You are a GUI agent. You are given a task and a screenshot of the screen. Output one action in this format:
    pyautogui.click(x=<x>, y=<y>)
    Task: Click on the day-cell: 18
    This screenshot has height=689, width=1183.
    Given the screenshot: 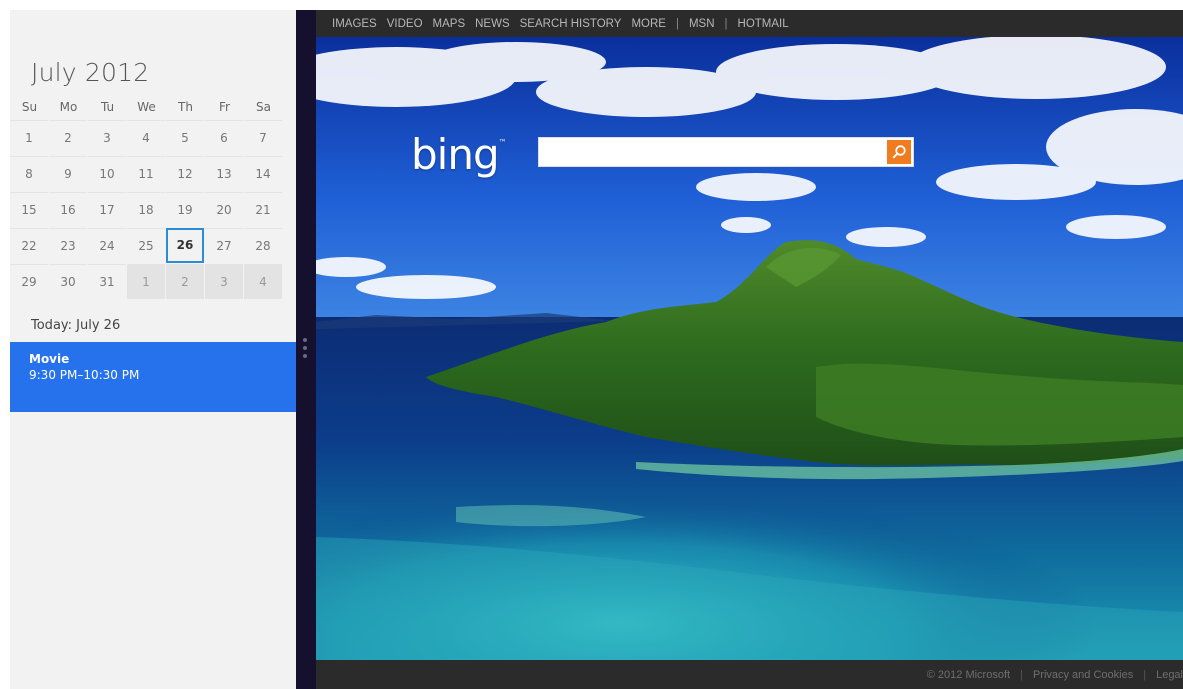 What is the action you would take?
    pyautogui.click(x=146, y=209)
    